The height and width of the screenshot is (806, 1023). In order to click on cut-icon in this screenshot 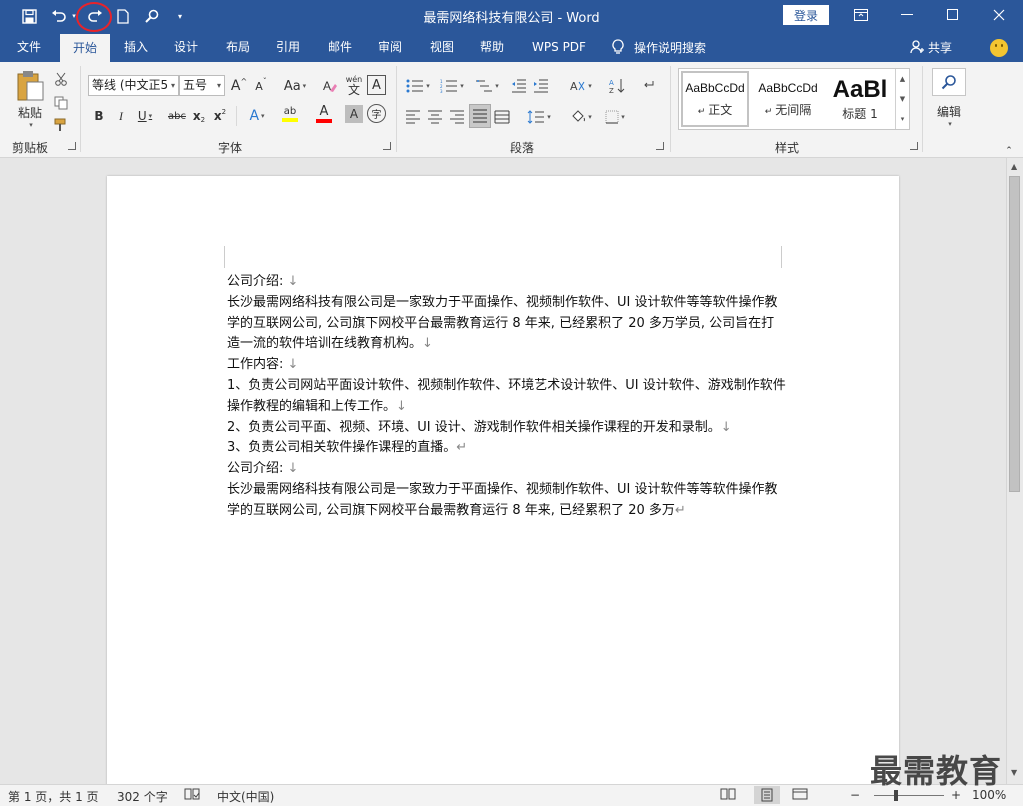, I will do `click(61, 79)`.